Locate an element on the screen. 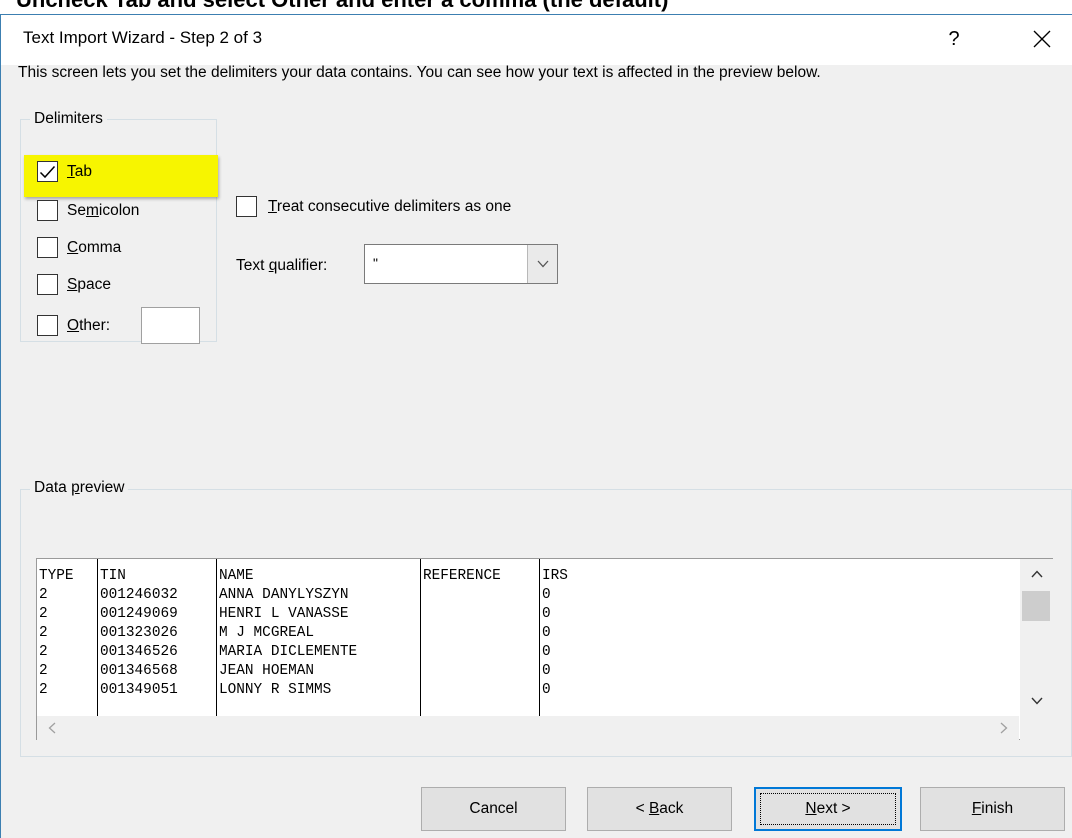 The image size is (1072, 838). preview-cell: TYPE is located at coordinates (56, 576).